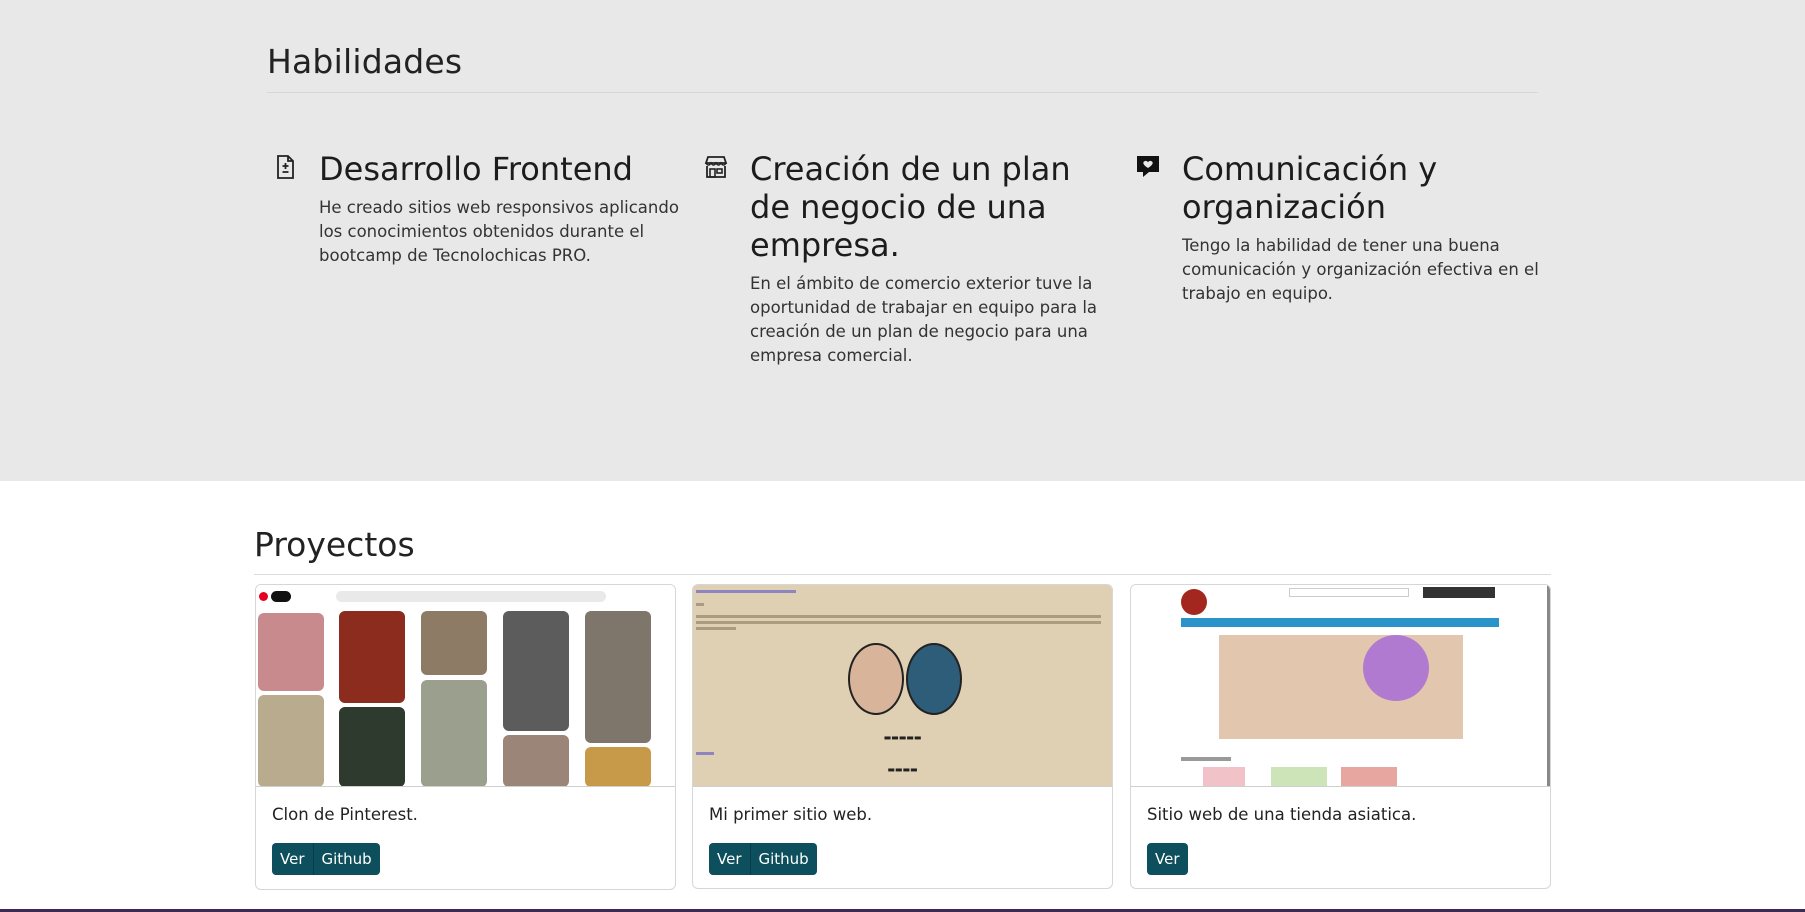 The width and height of the screenshot is (1805, 912). What do you see at coordinates (1349, 592) in the screenshot?
I see `search-bar` at bounding box center [1349, 592].